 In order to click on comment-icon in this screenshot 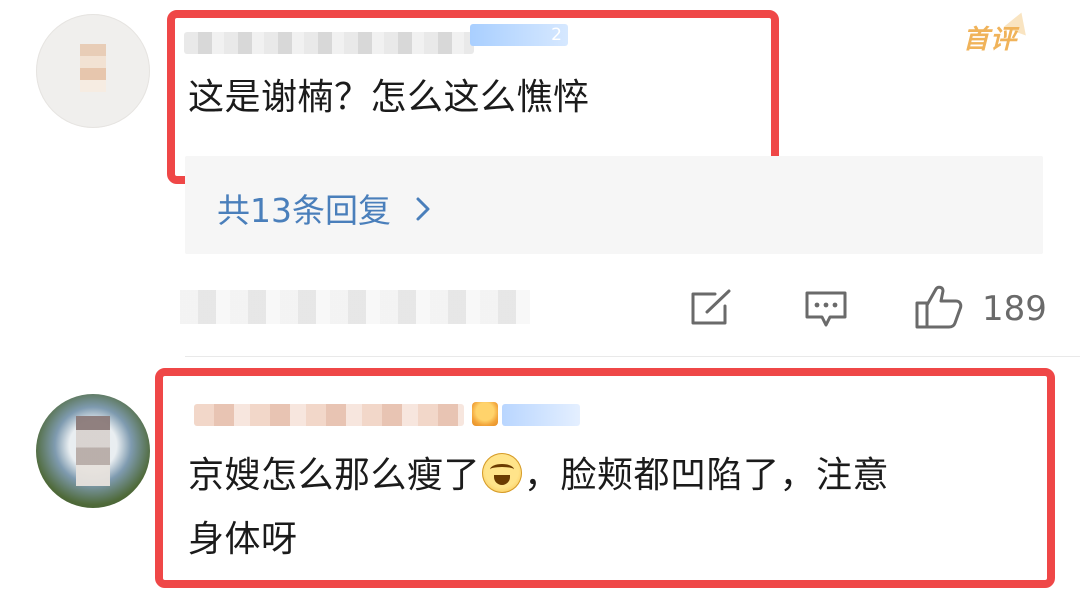, I will do `click(826, 311)`.